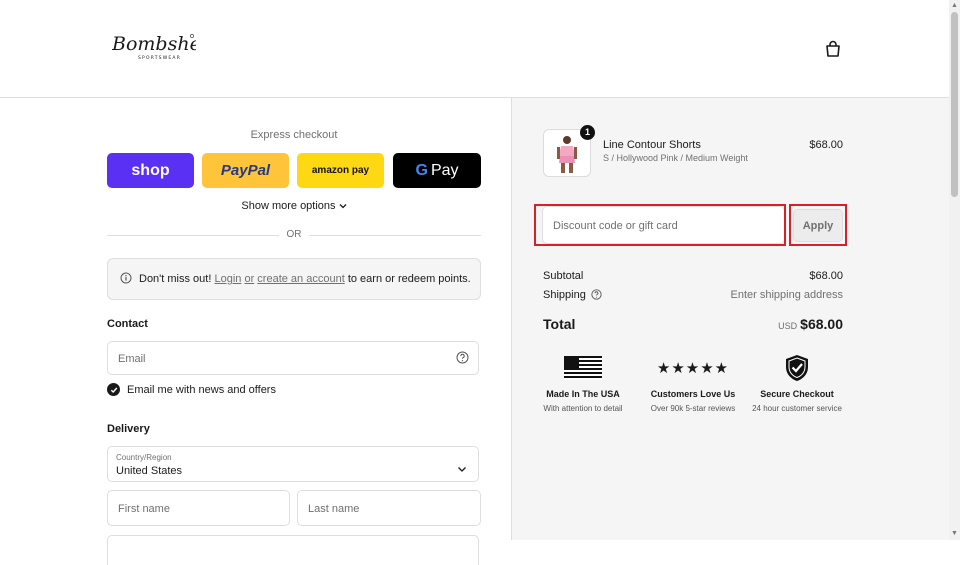  I want to click on country-select: Country/Region United States, so click(293, 464).